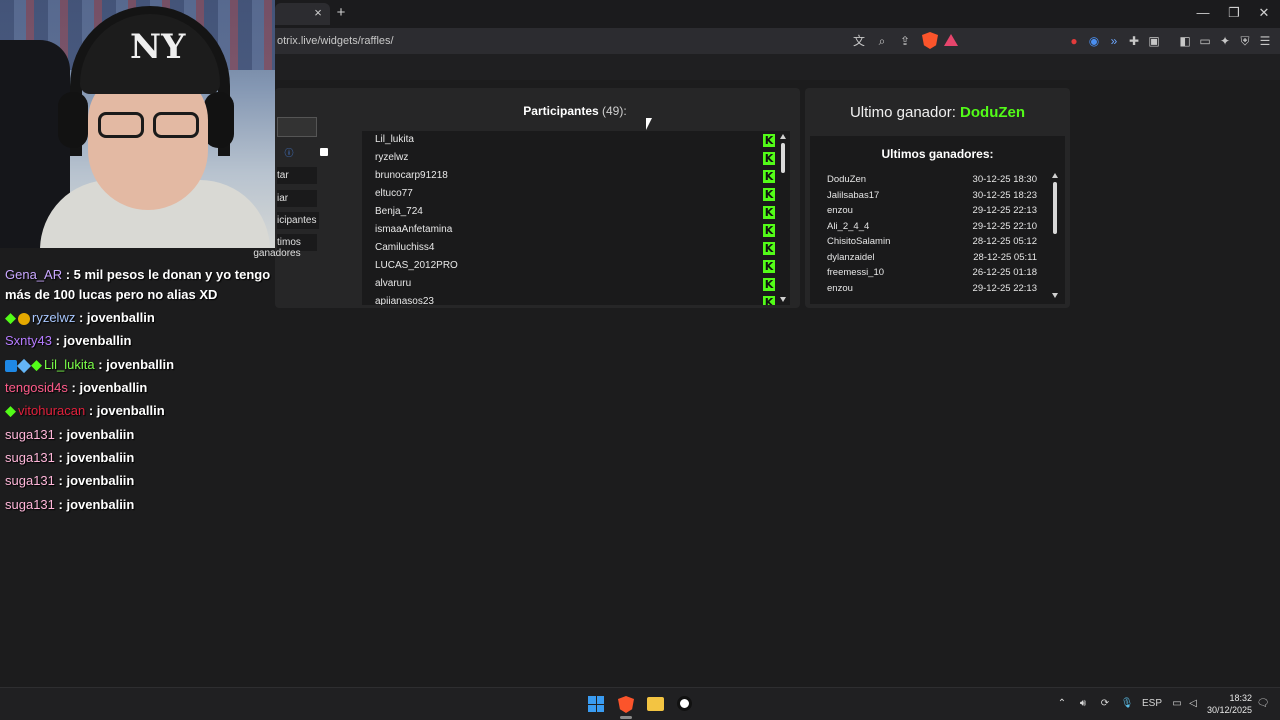 This screenshot has width=1280, height=720. I want to click on chat-text: : 5 mil pesos le donan y yo tengo, so click(168, 274).